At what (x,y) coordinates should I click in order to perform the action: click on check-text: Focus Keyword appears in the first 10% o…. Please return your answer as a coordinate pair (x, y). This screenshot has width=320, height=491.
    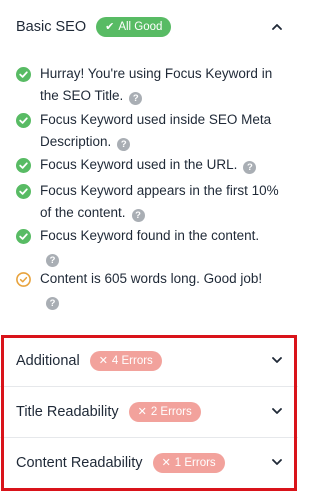
    Looking at the image, I should click on (162, 202).